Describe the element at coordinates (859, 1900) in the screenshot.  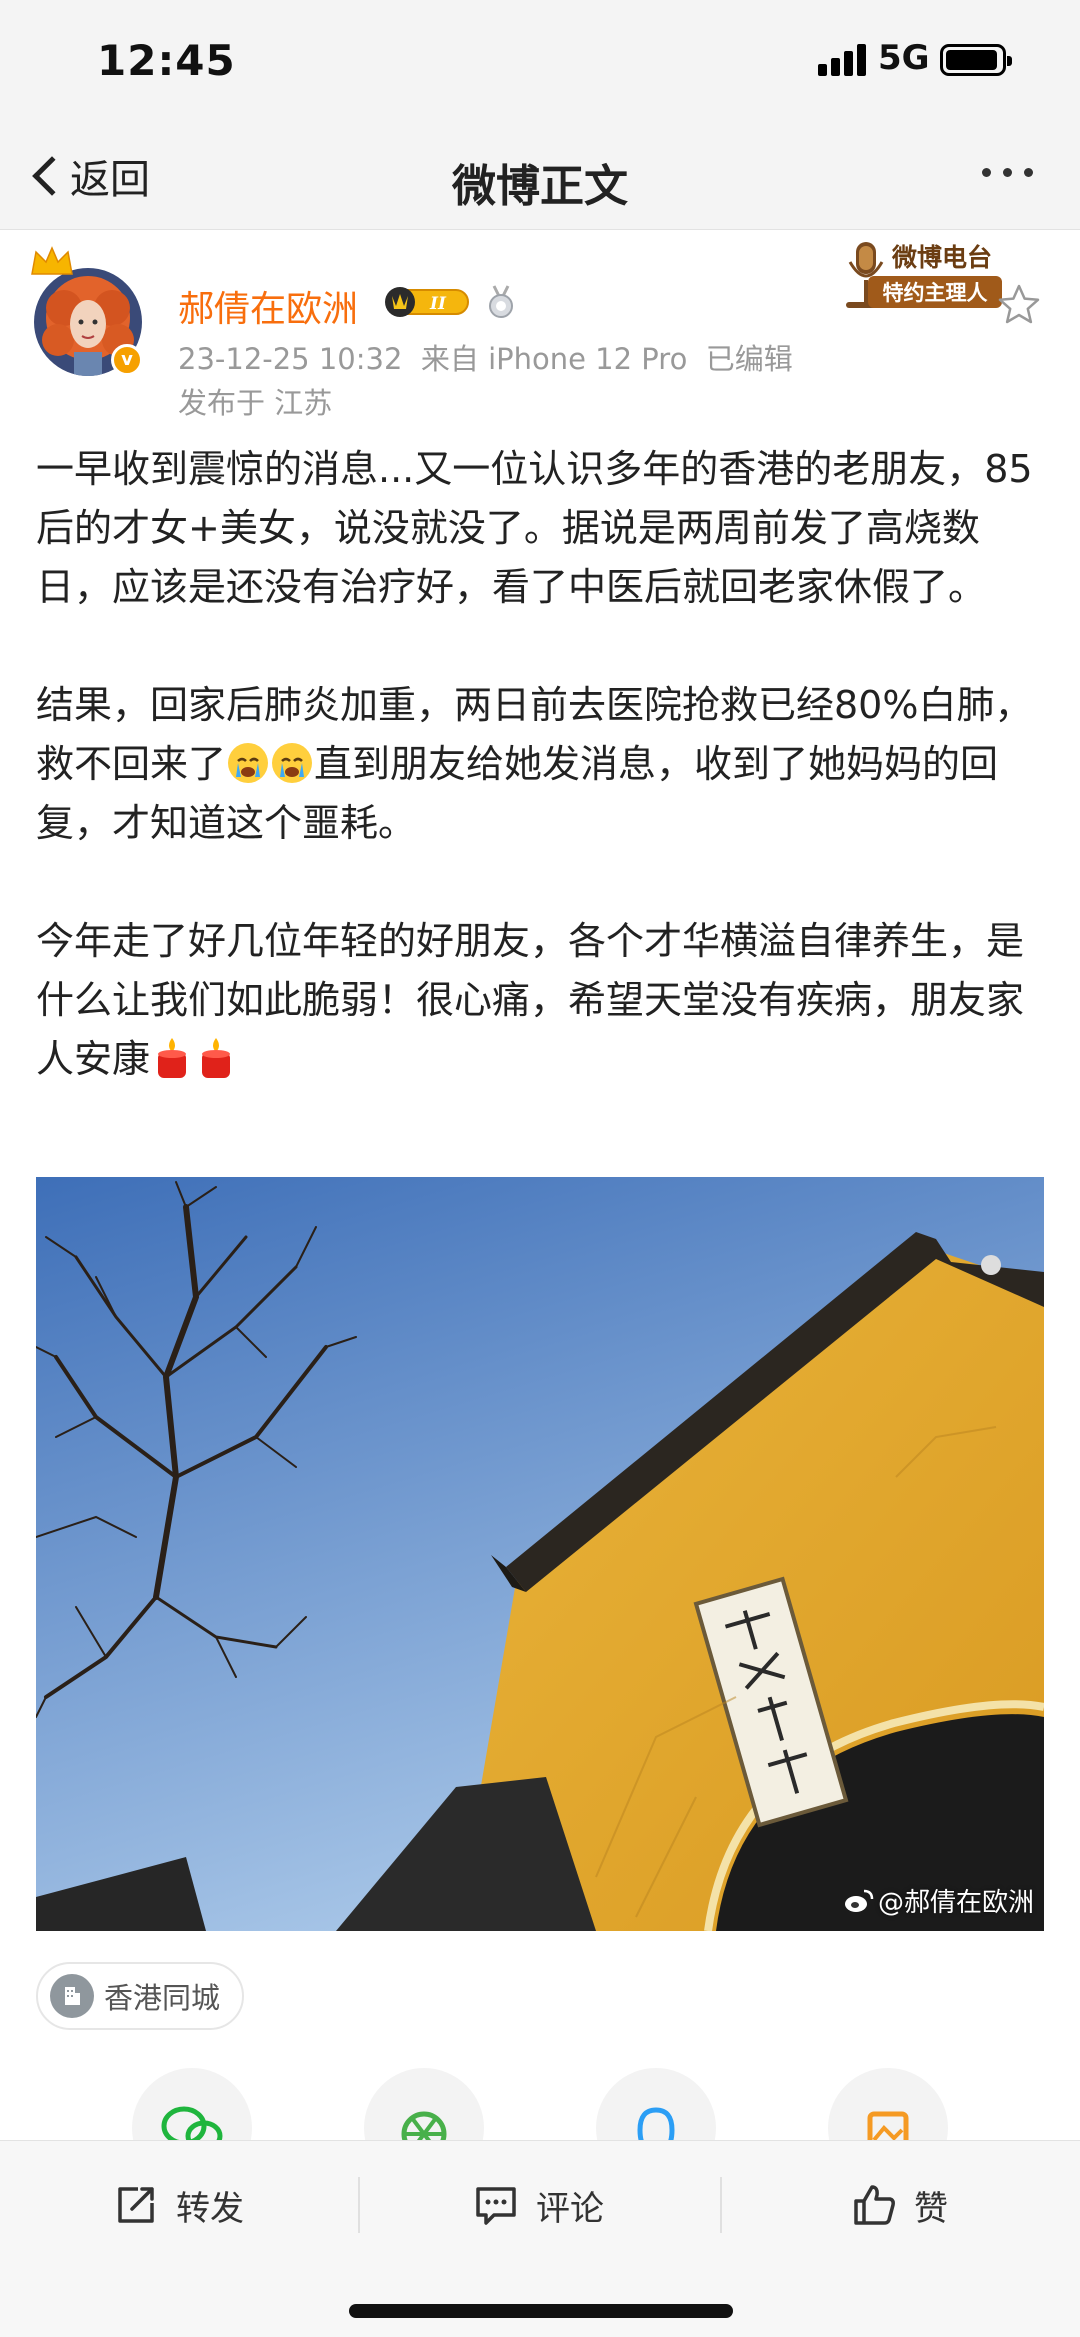
I see `weibo-logo-icon` at that location.